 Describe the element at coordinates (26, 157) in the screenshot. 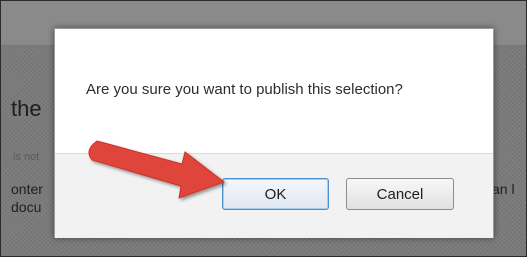

I see `background-small-text-fragment: is not` at that location.